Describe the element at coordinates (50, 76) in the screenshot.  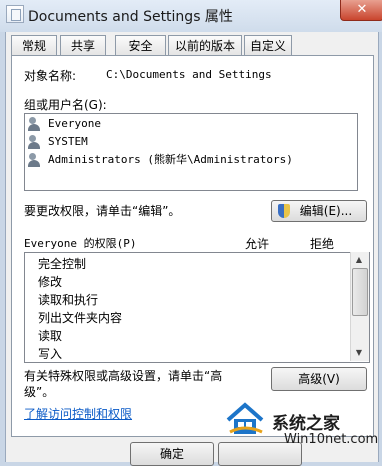
I see `object-name-label: 对象名称:` at that location.